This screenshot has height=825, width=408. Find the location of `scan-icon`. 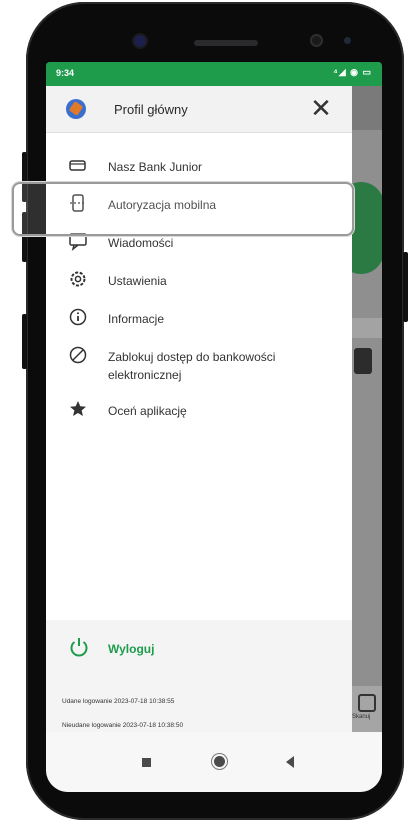

scan-icon is located at coordinates (367, 703).